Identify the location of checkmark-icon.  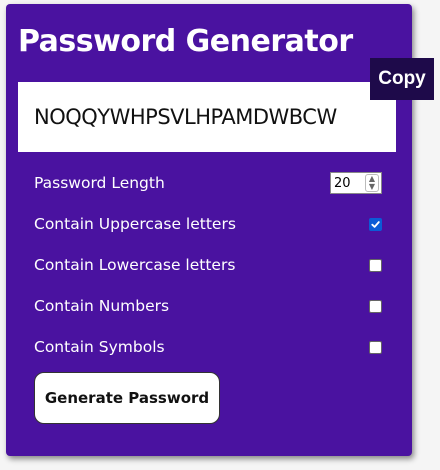
(375, 224).